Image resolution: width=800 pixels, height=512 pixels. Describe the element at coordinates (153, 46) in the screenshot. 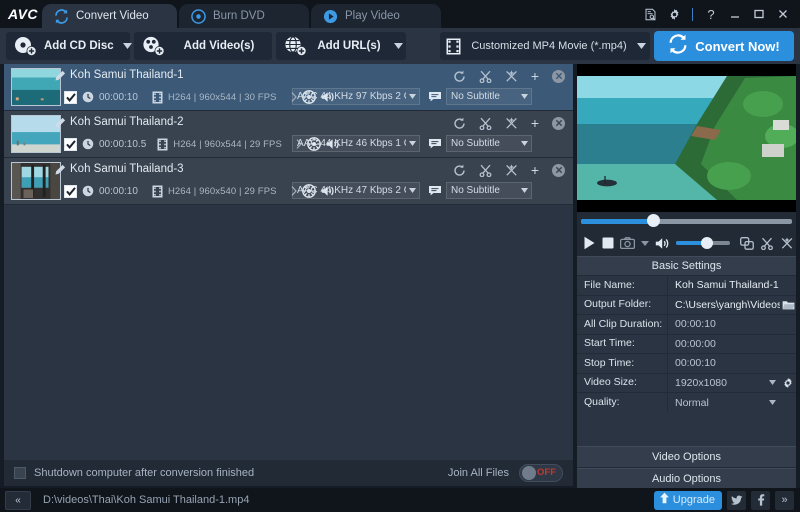

I see `film-reel-add-icon` at that location.